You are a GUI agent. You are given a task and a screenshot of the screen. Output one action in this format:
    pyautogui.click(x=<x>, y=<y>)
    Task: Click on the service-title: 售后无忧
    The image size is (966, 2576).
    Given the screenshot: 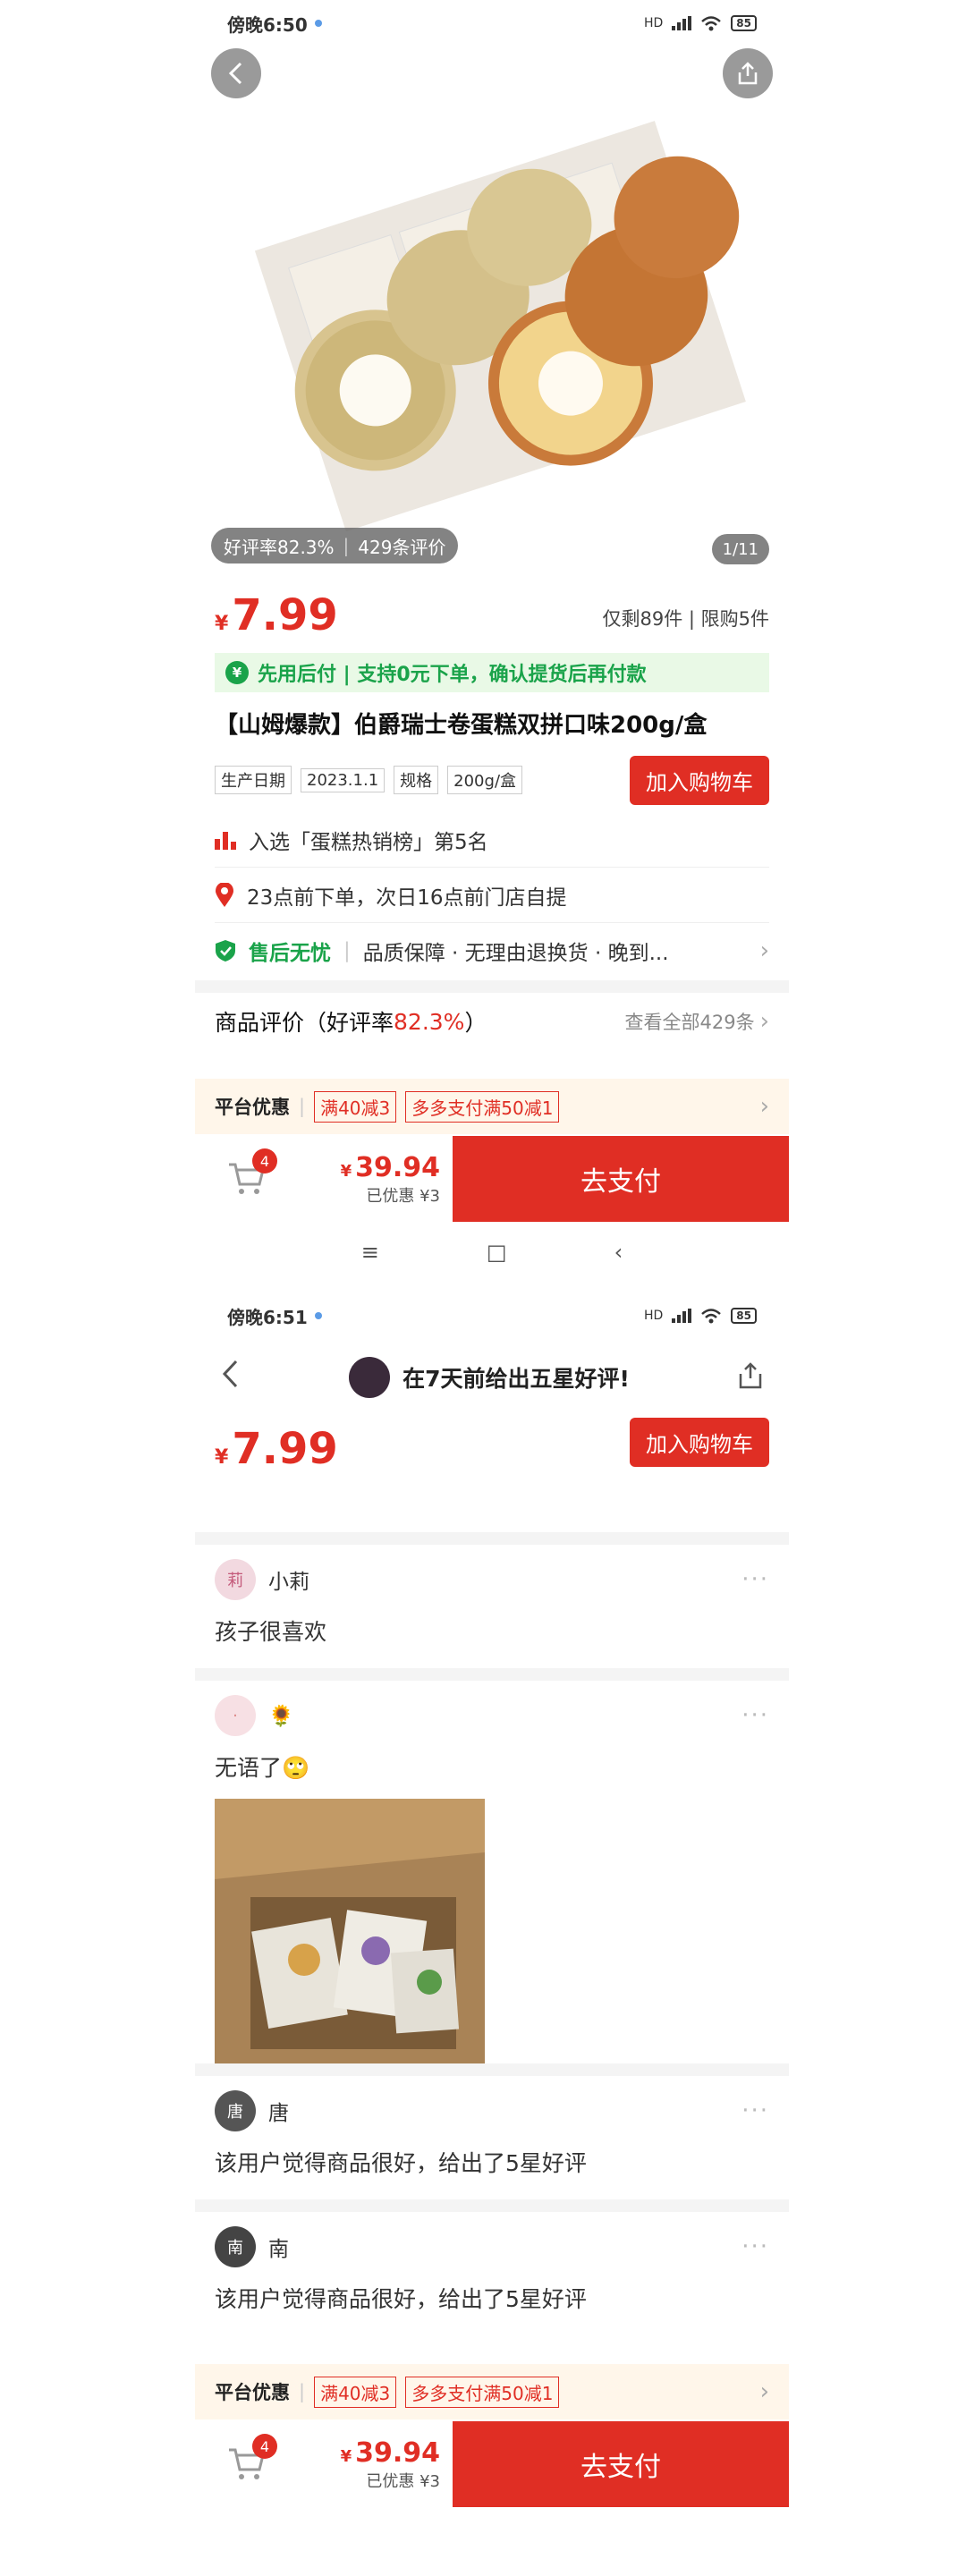 What is the action you would take?
    pyautogui.click(x=290, y=953)
    